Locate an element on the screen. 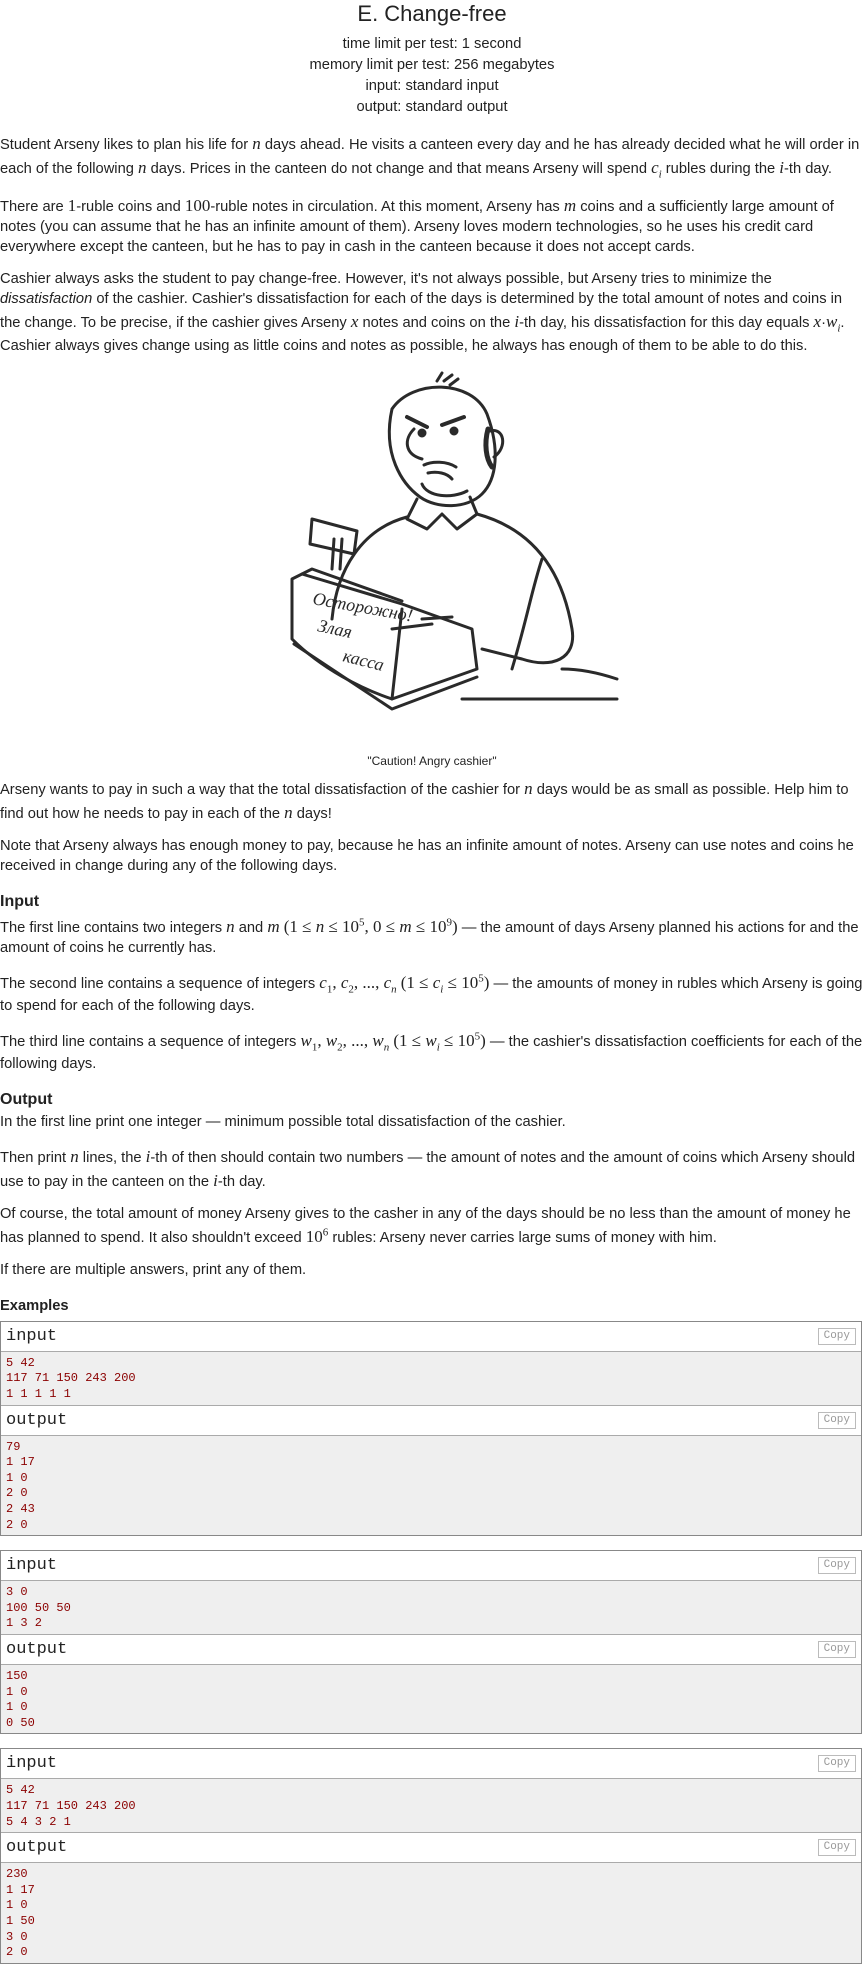 This screenshot has height=1978, width=864. examples-title: Examples is located at coordinates (34, 1305).